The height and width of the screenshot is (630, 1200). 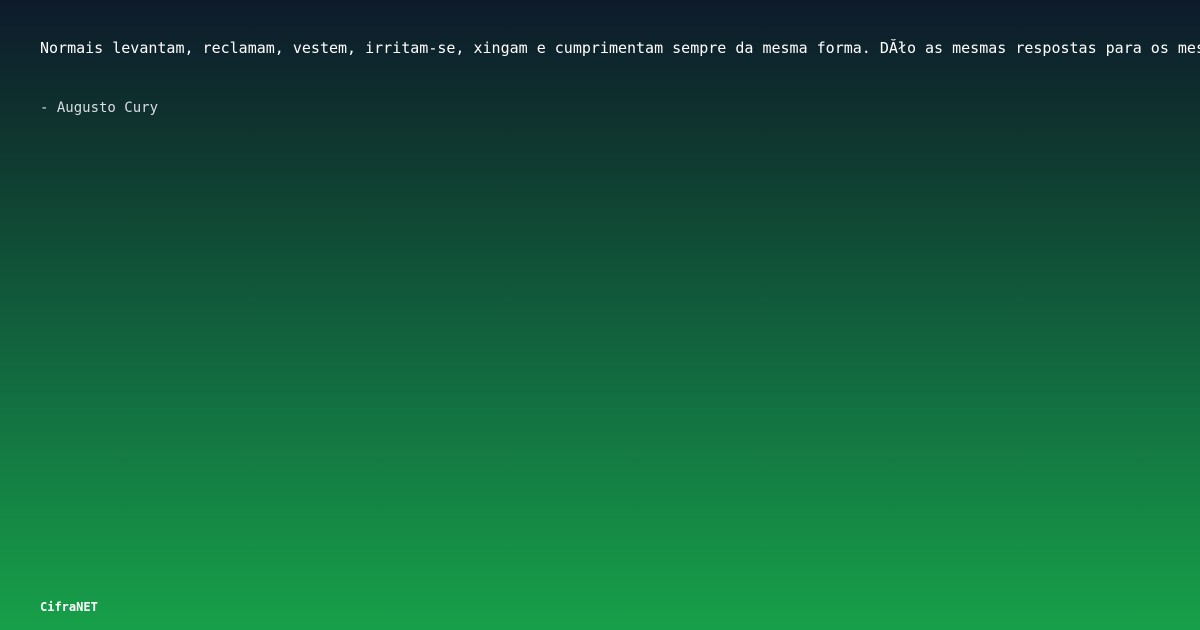 I want to click on quote-author: - Augusto Cury, so click(x=99, y=108).